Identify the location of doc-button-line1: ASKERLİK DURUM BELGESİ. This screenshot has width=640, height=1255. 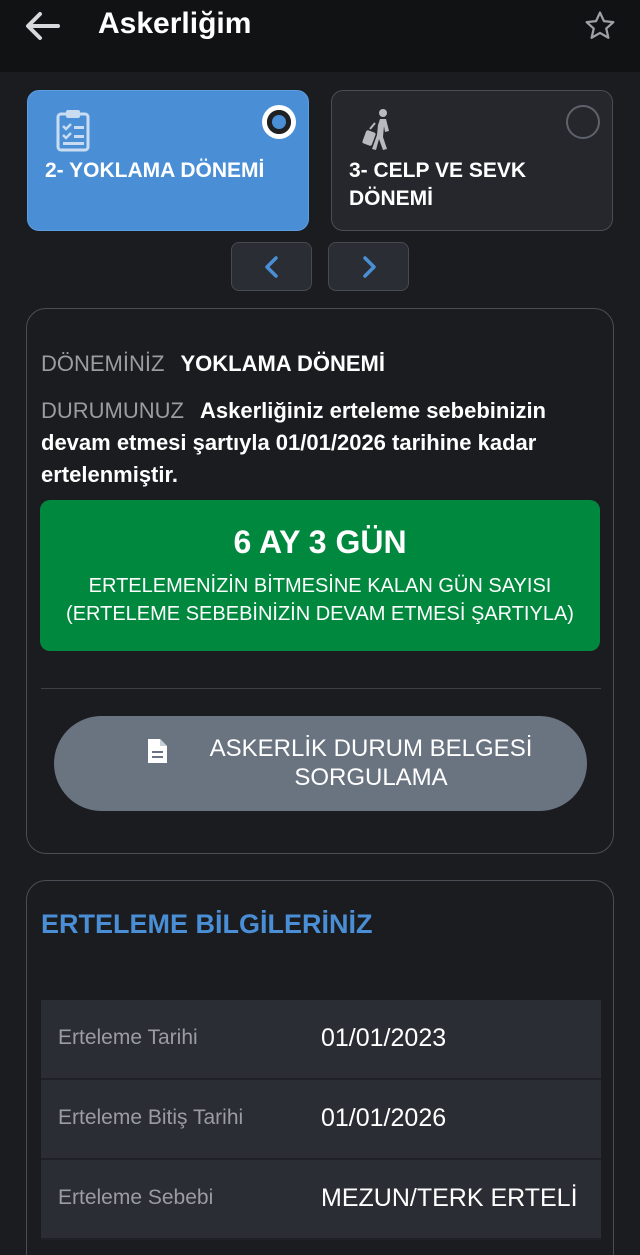
(371, 748).